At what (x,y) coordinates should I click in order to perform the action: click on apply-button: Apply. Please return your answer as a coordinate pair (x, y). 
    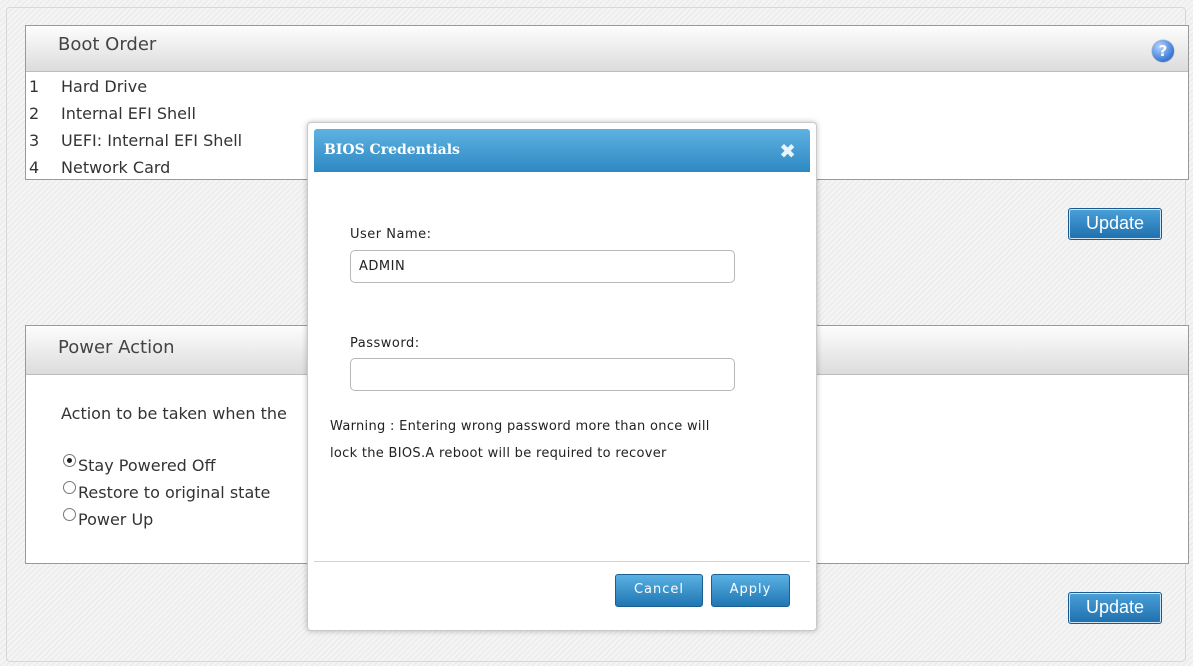
    Looking at the image, I should click on (750, 590).